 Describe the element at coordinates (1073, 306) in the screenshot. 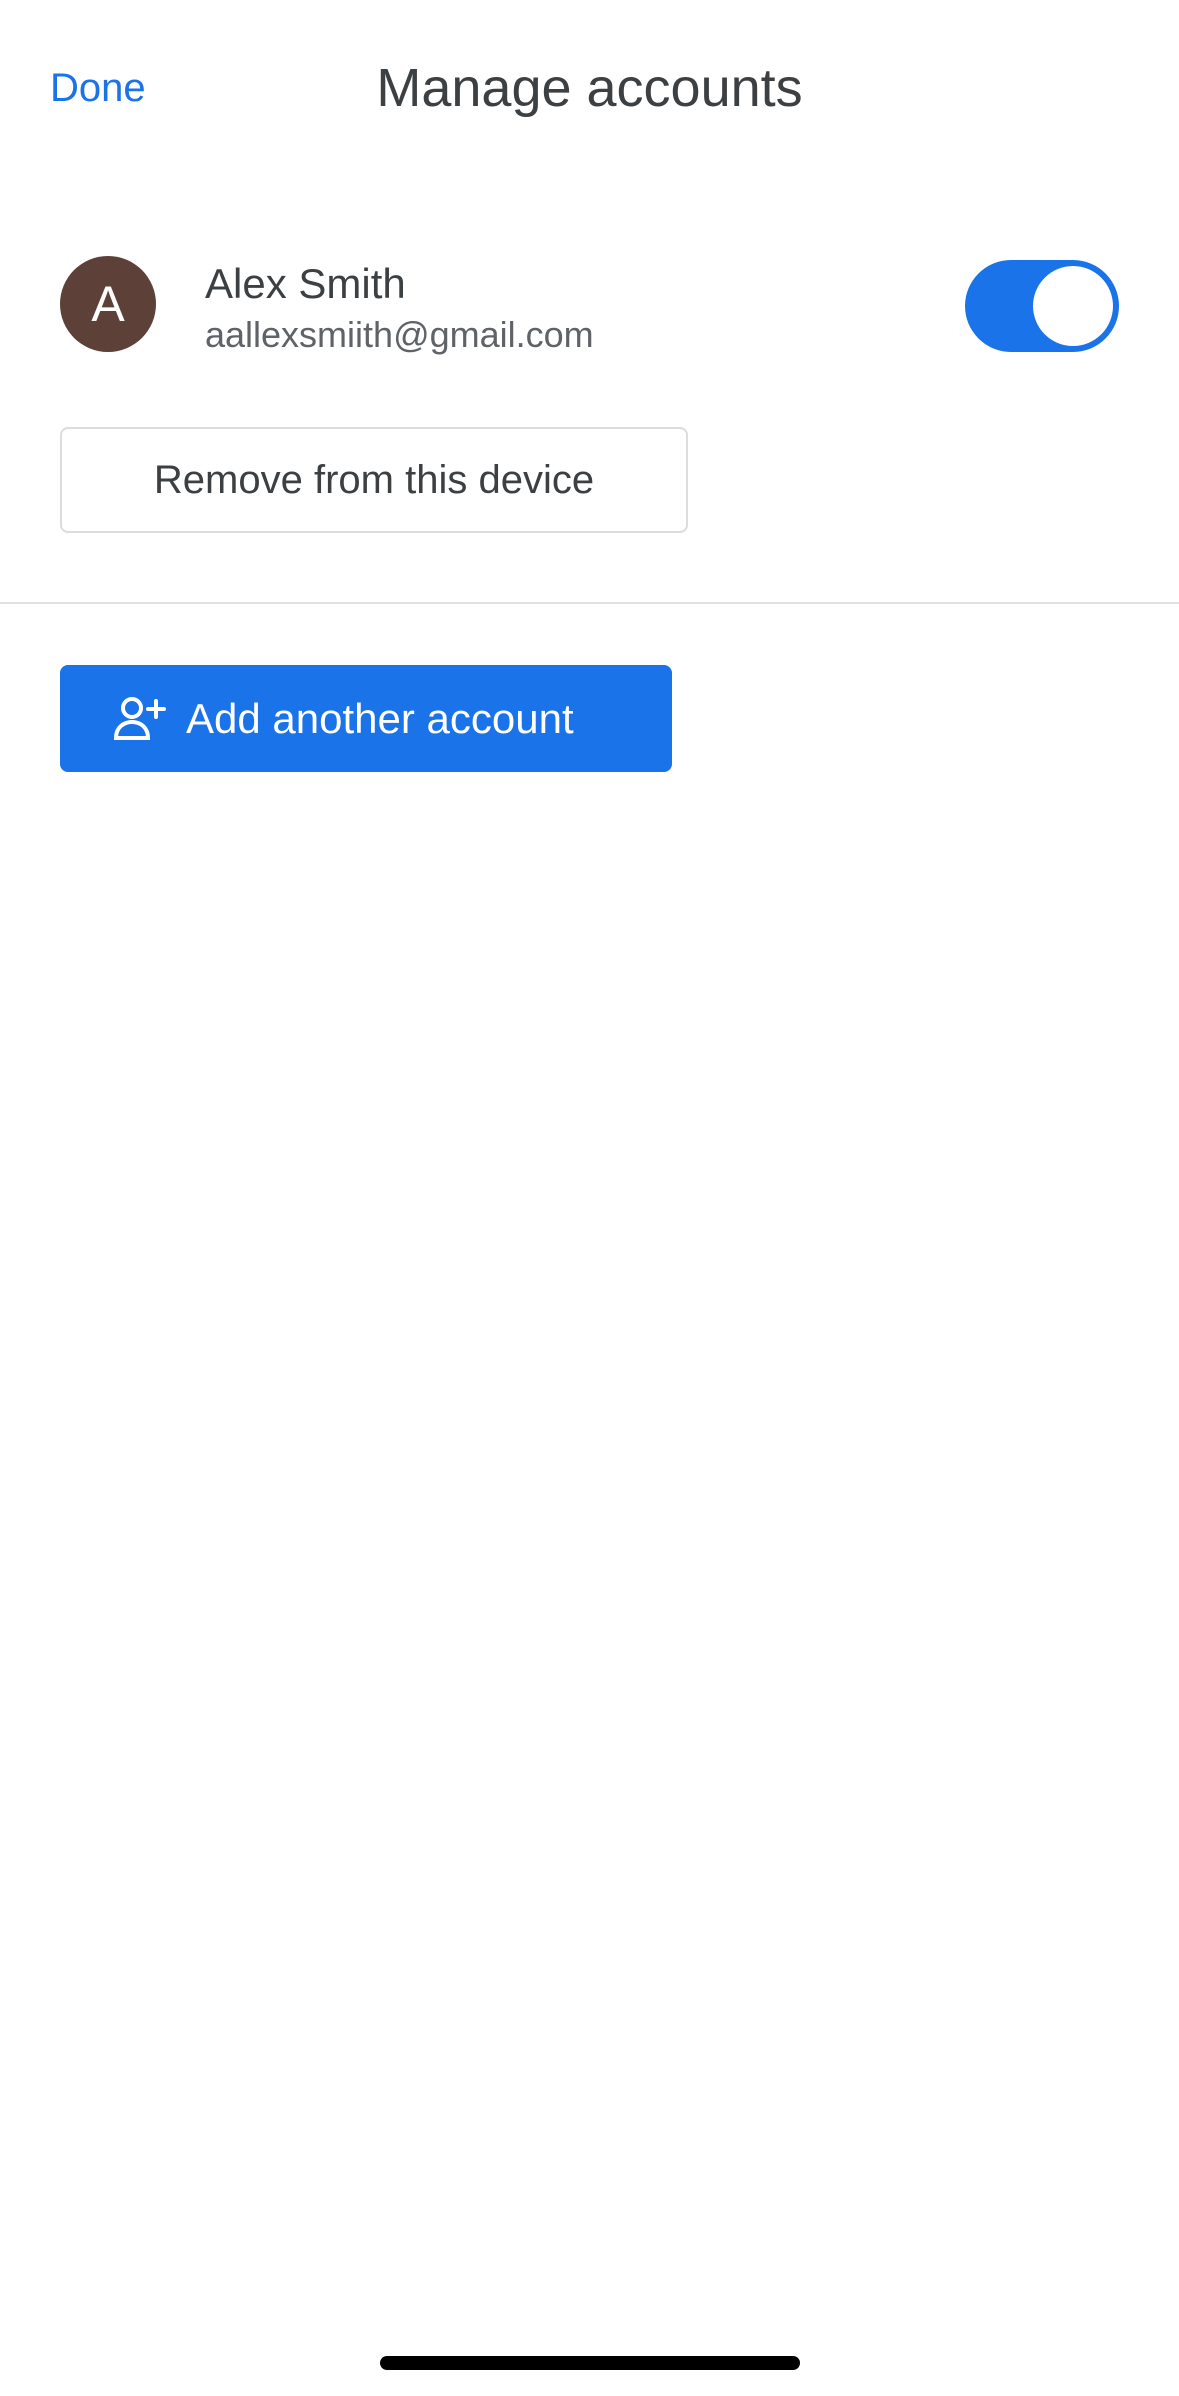

I see `toggle-knob` at that location.